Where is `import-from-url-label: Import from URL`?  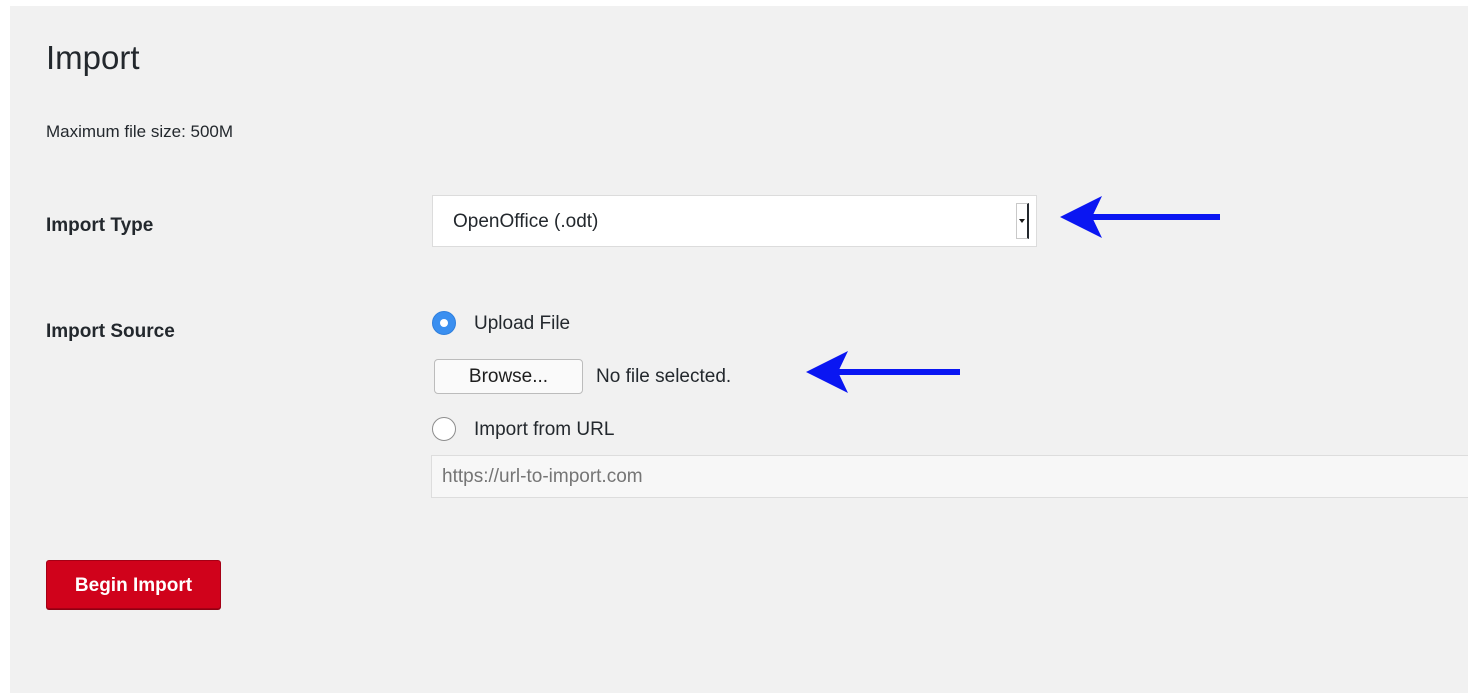
import-from-url-label: Import from URL is located at coordinates (544, 430).